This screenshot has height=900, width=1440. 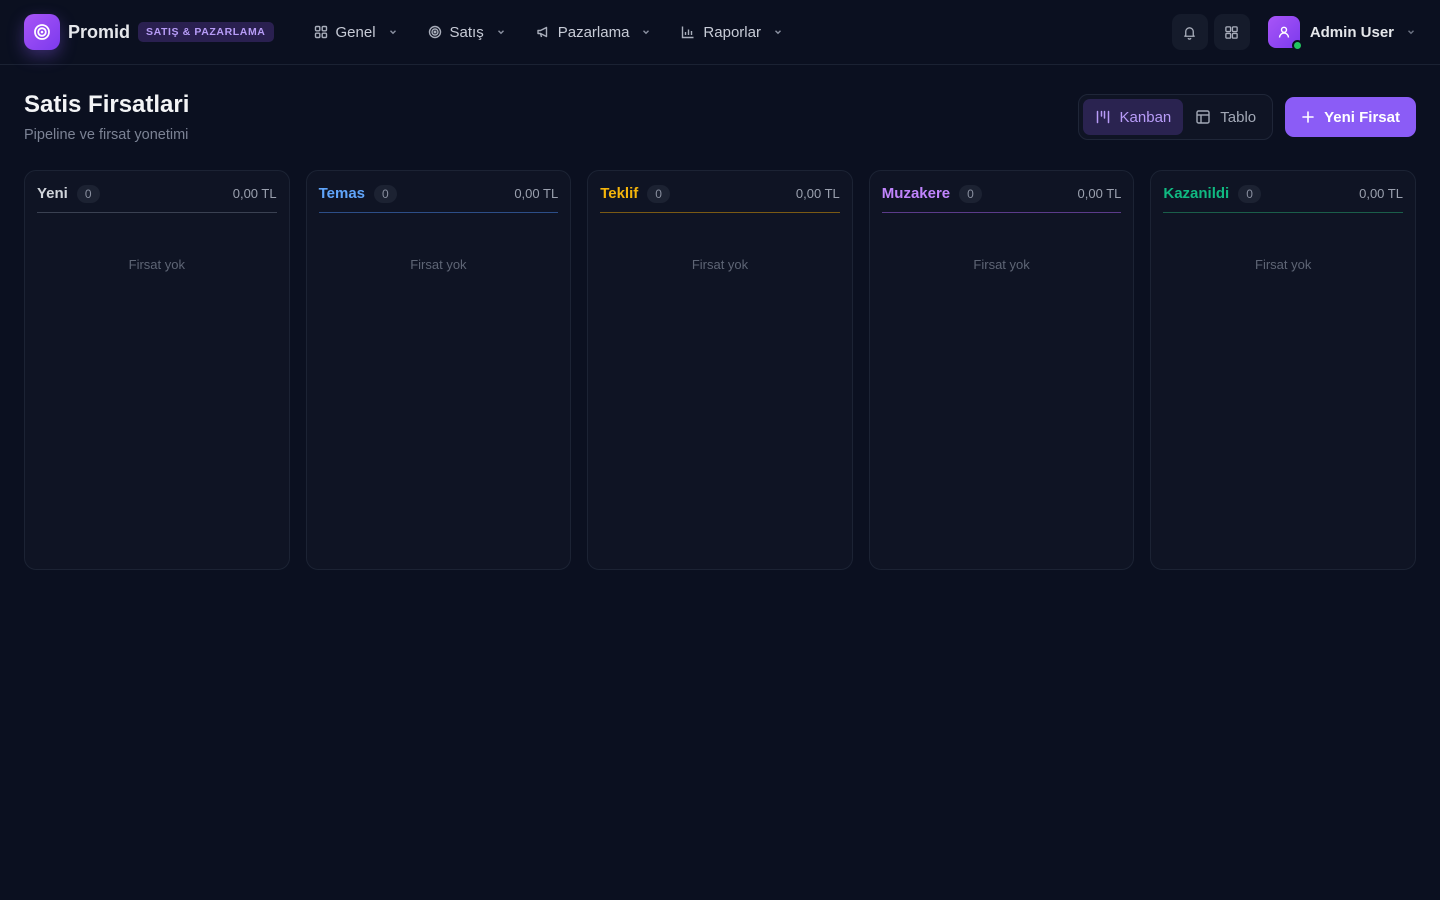 What do you see at coordinates (157, 370) in the screenshot?
I see `kanban-column-yeni: Yeni 0 0,00 TL Firsat yok` at bounding box center [157, 370].